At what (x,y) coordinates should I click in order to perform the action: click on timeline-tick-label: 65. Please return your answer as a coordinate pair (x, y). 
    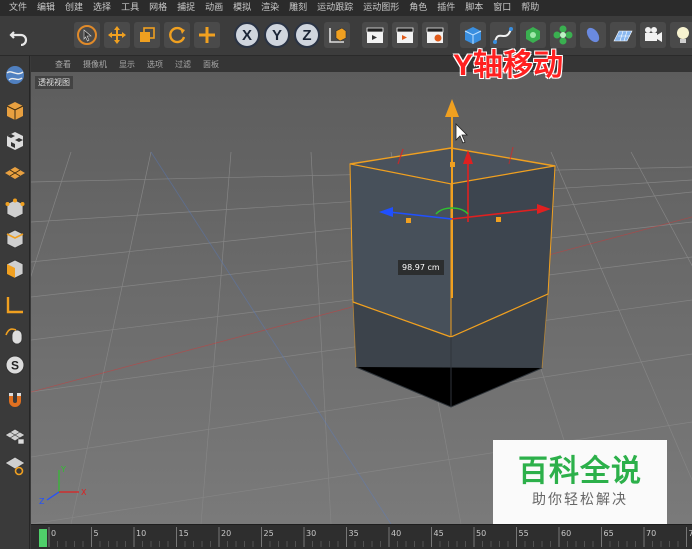
    Looking at the image, I should click on (609, 533).